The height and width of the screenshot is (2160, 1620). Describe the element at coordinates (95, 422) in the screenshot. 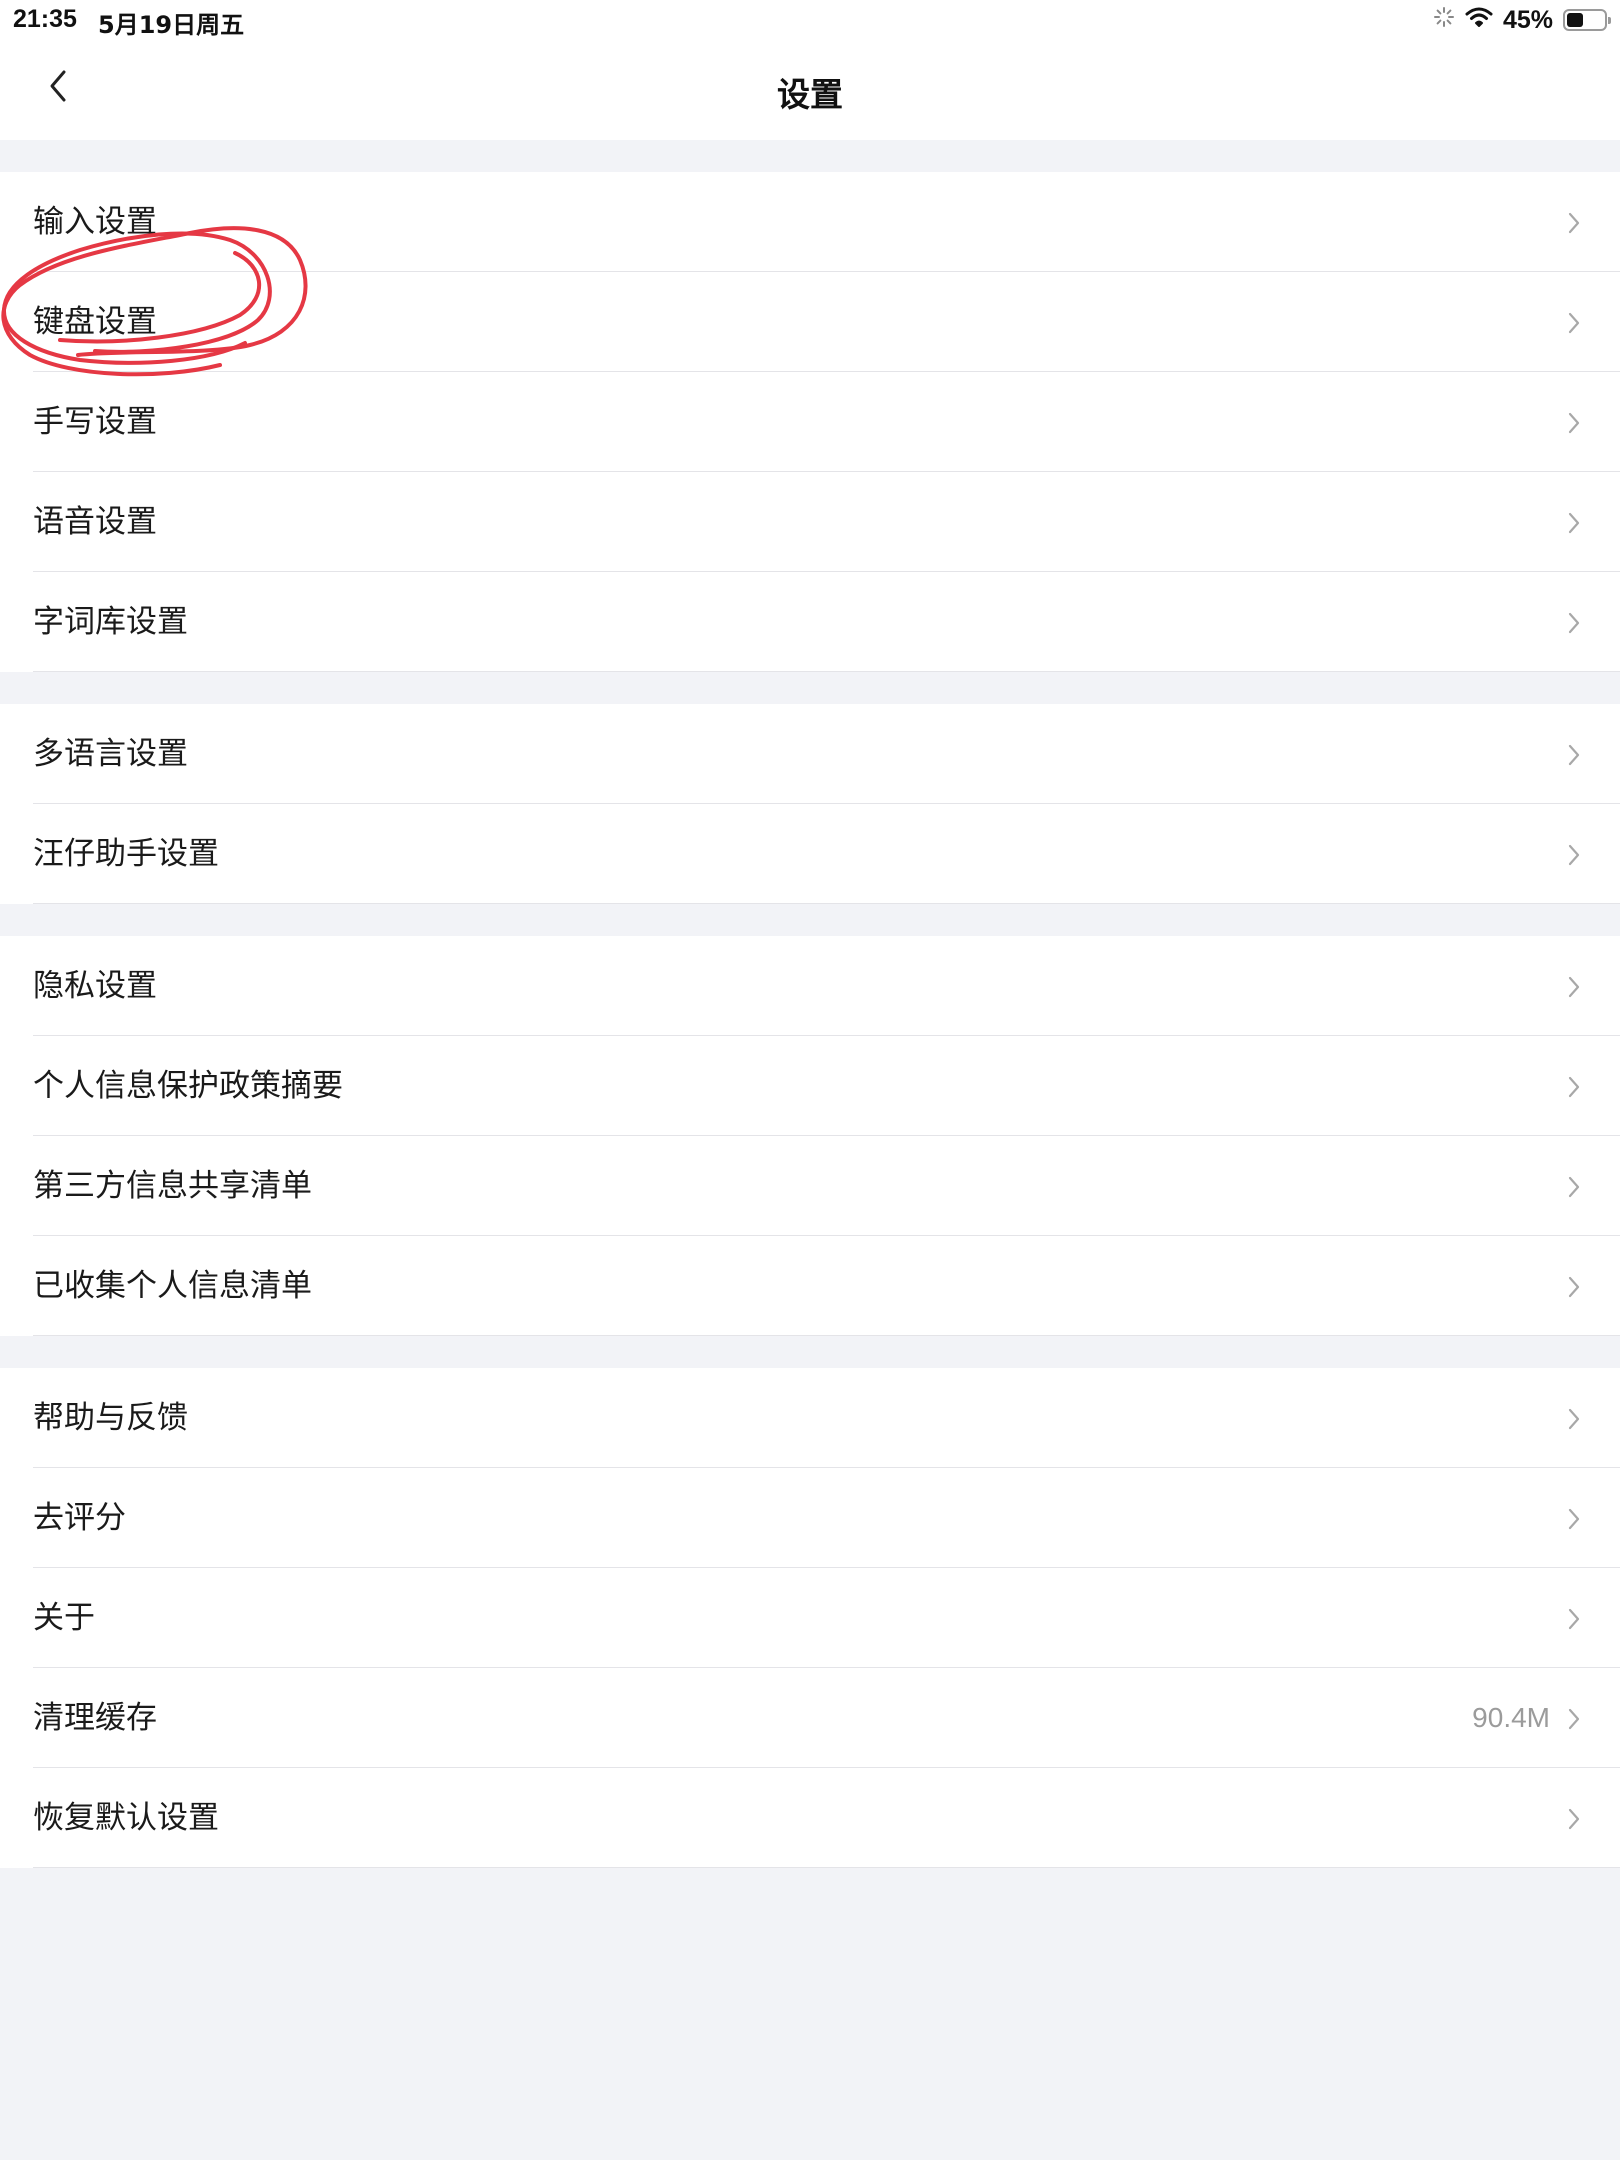

I see `settings-row-label: 手写设置` at that location.